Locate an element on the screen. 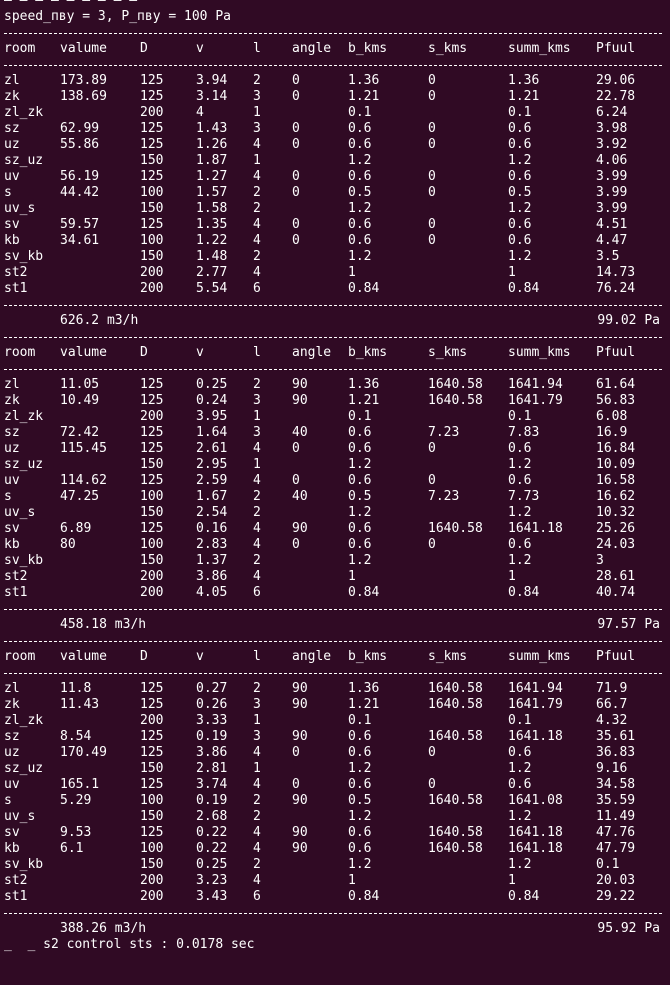  cell-valume: 11.05 is located at coordinates (80, 384).